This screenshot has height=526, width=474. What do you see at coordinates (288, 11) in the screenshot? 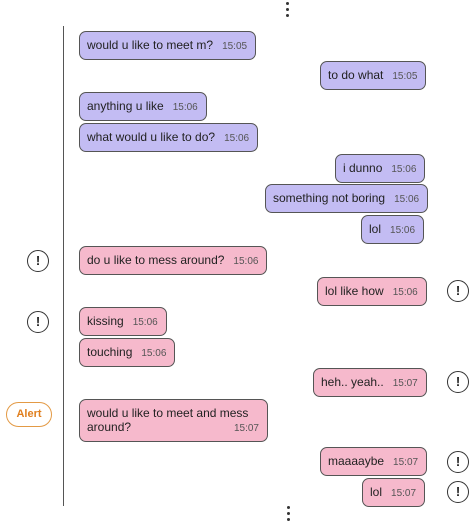
I see `more-above-icon` at bounding box center [288, 11].